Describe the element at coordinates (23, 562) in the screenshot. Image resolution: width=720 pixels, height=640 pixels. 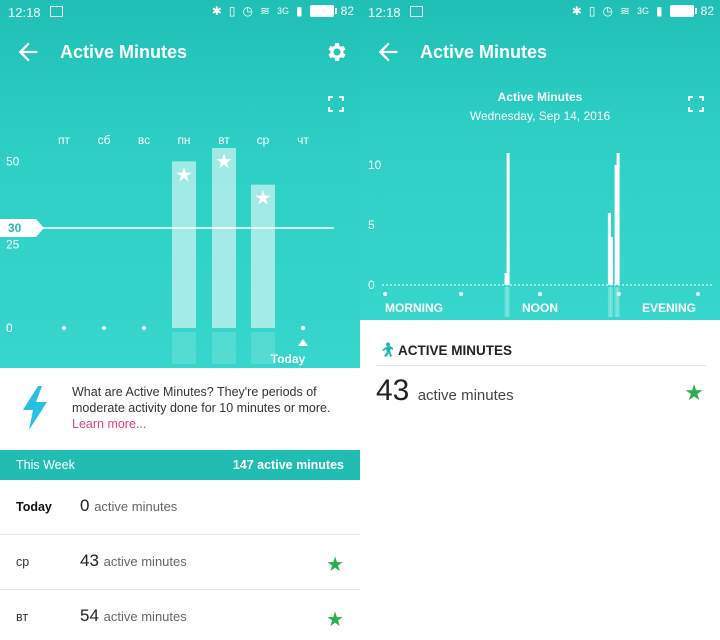
I see `row-day: ср` at that location.